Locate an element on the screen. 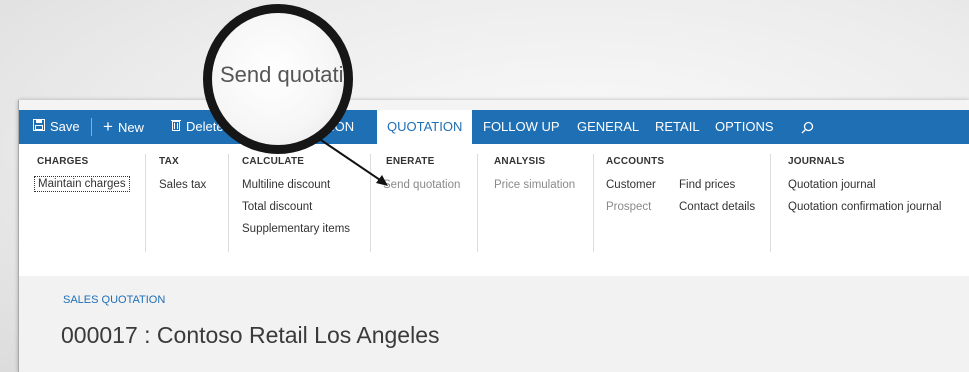  sales-tax-button: Sales tax is located at coordinates (182, 185).